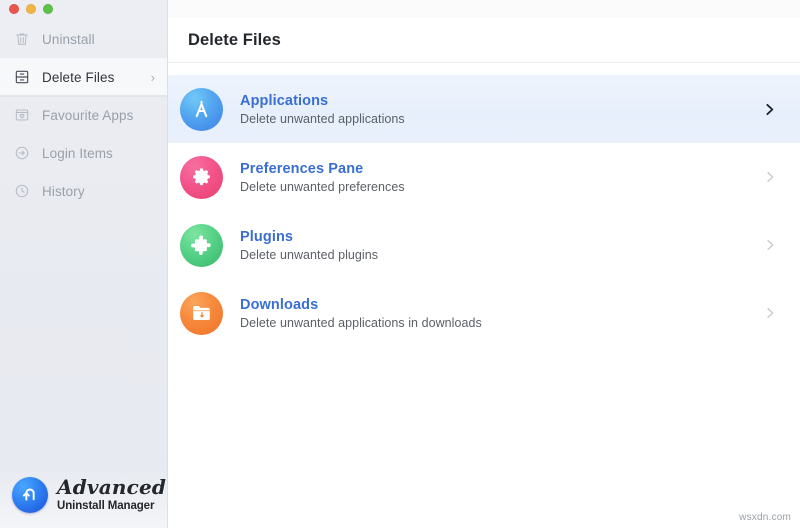 This screenshot has height=528, width=800. What do you see at coordinates (309, 245) in the screenshot?
I see `list-item-text: Plugins Delete unwanted plugins` at bounding box center [309, 245].